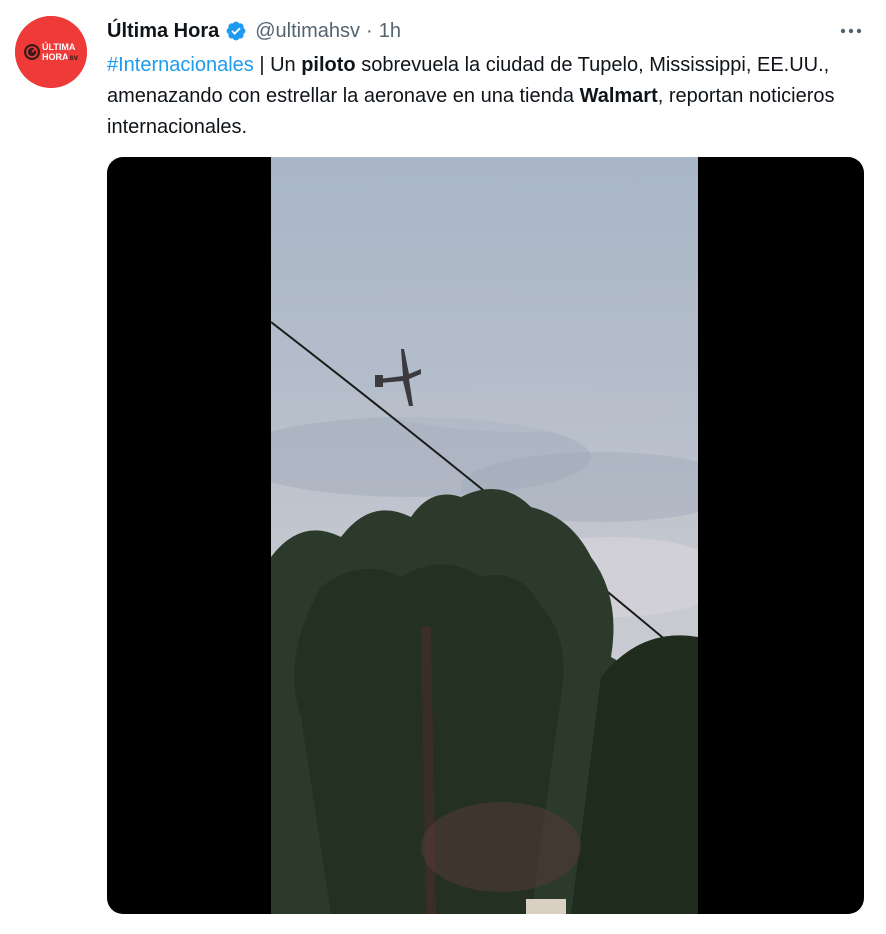 Image resolution: width=886 pixels, height=934 pixels. What do you see at coordinates (307, 31) in the screenshot?
I see `author-handle: @ultimahsv` at bounding box center [307, 31].